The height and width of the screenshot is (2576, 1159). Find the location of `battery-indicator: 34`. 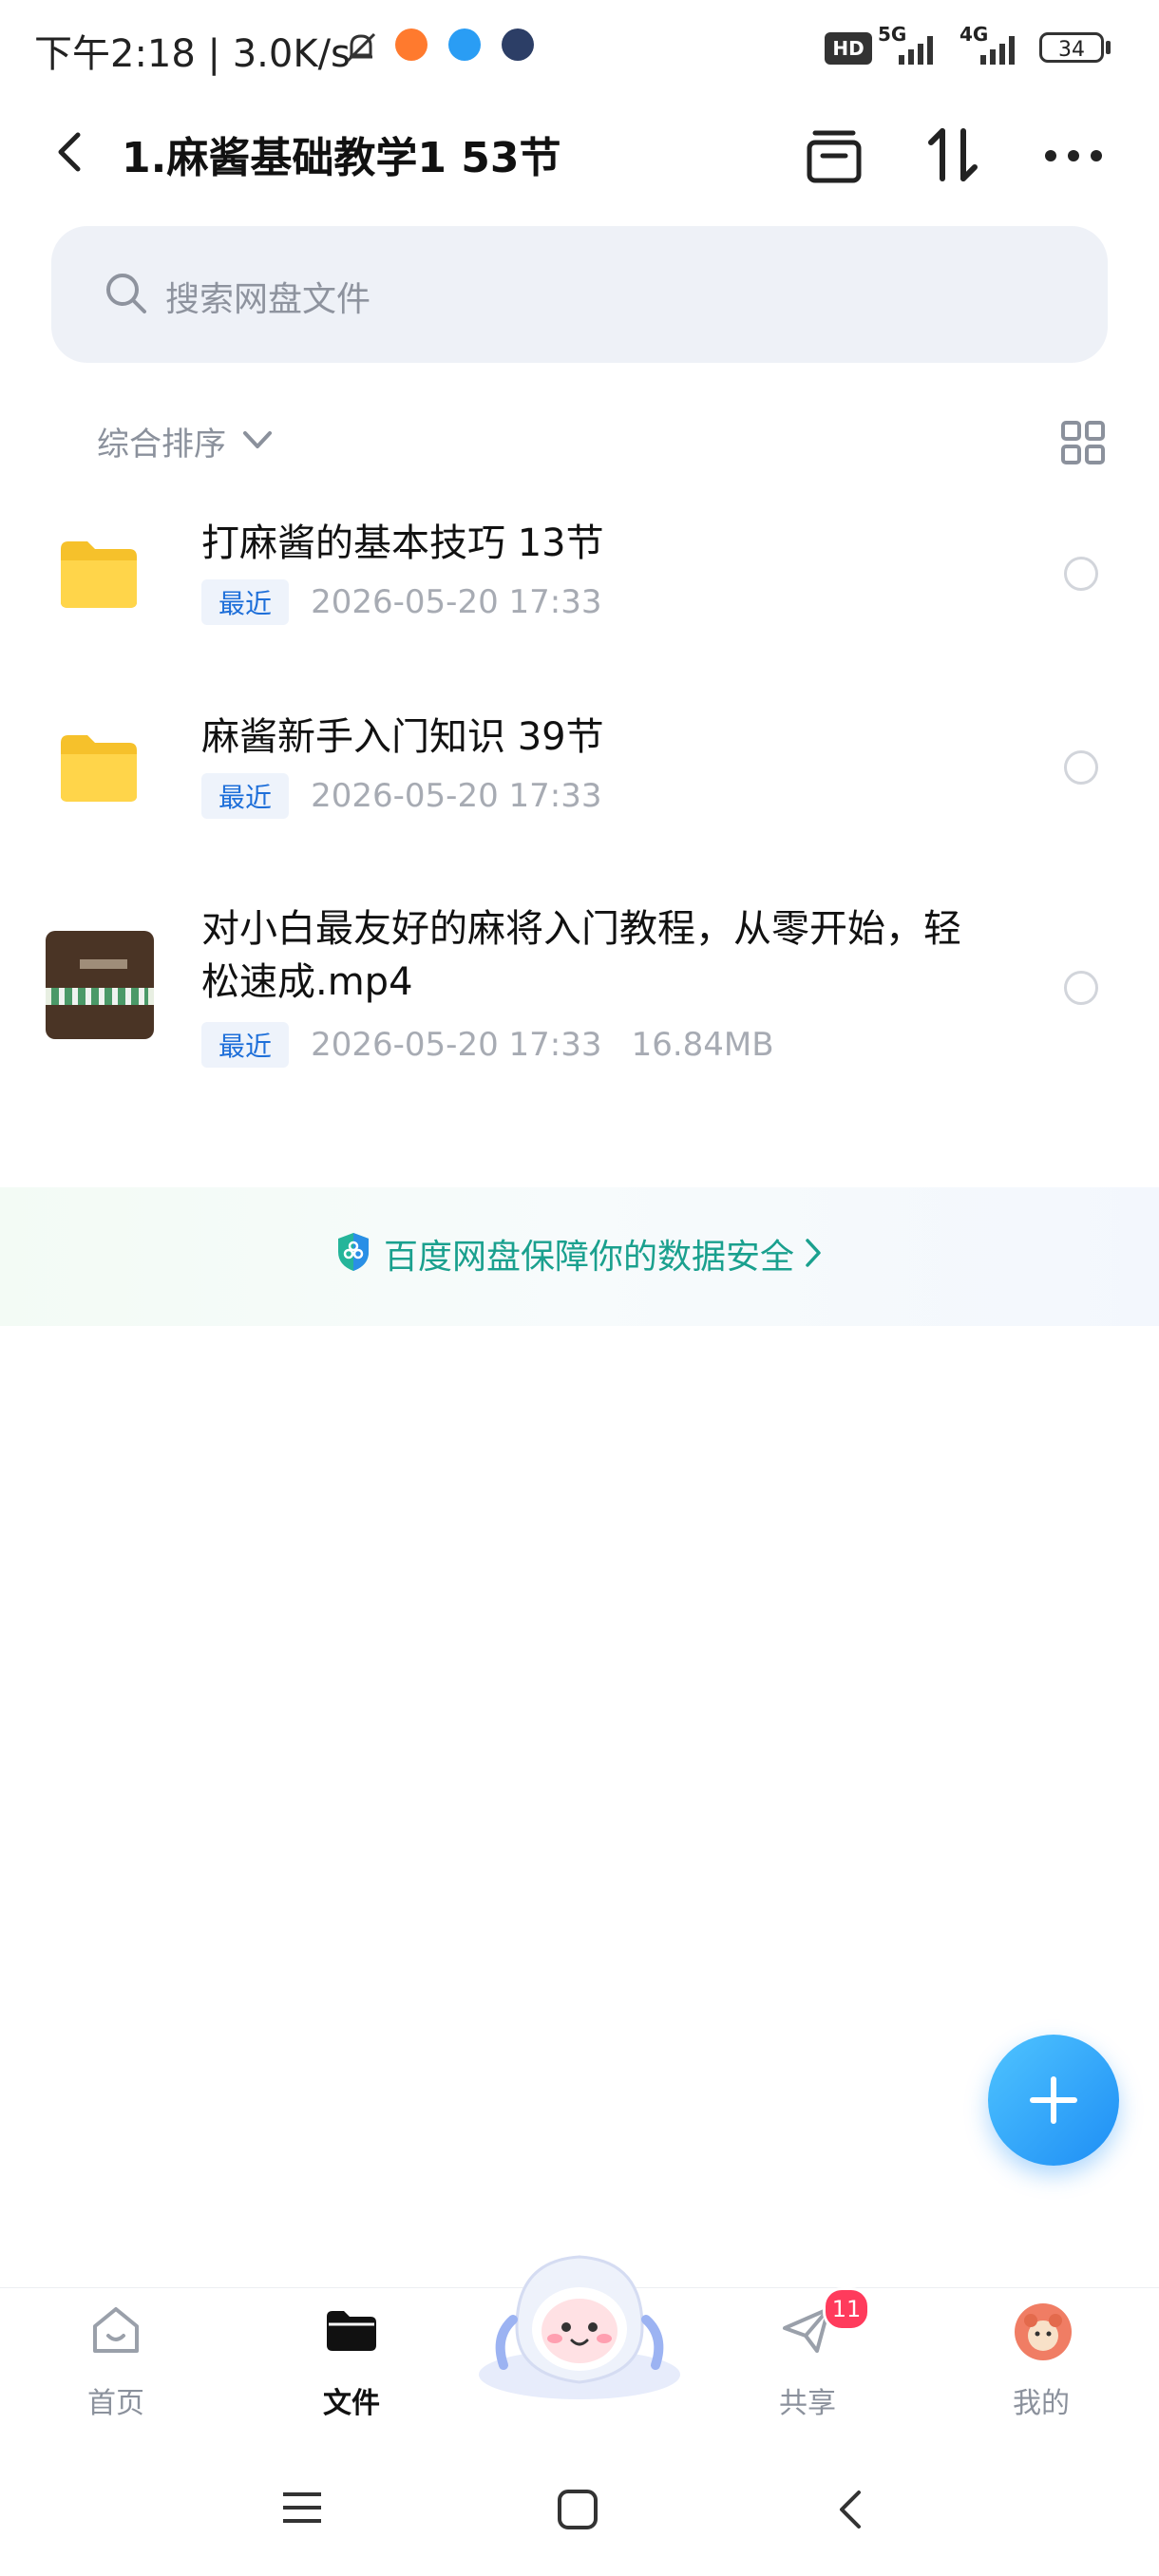

battery-indicator: 34 is located at coordinates (1071, 47).